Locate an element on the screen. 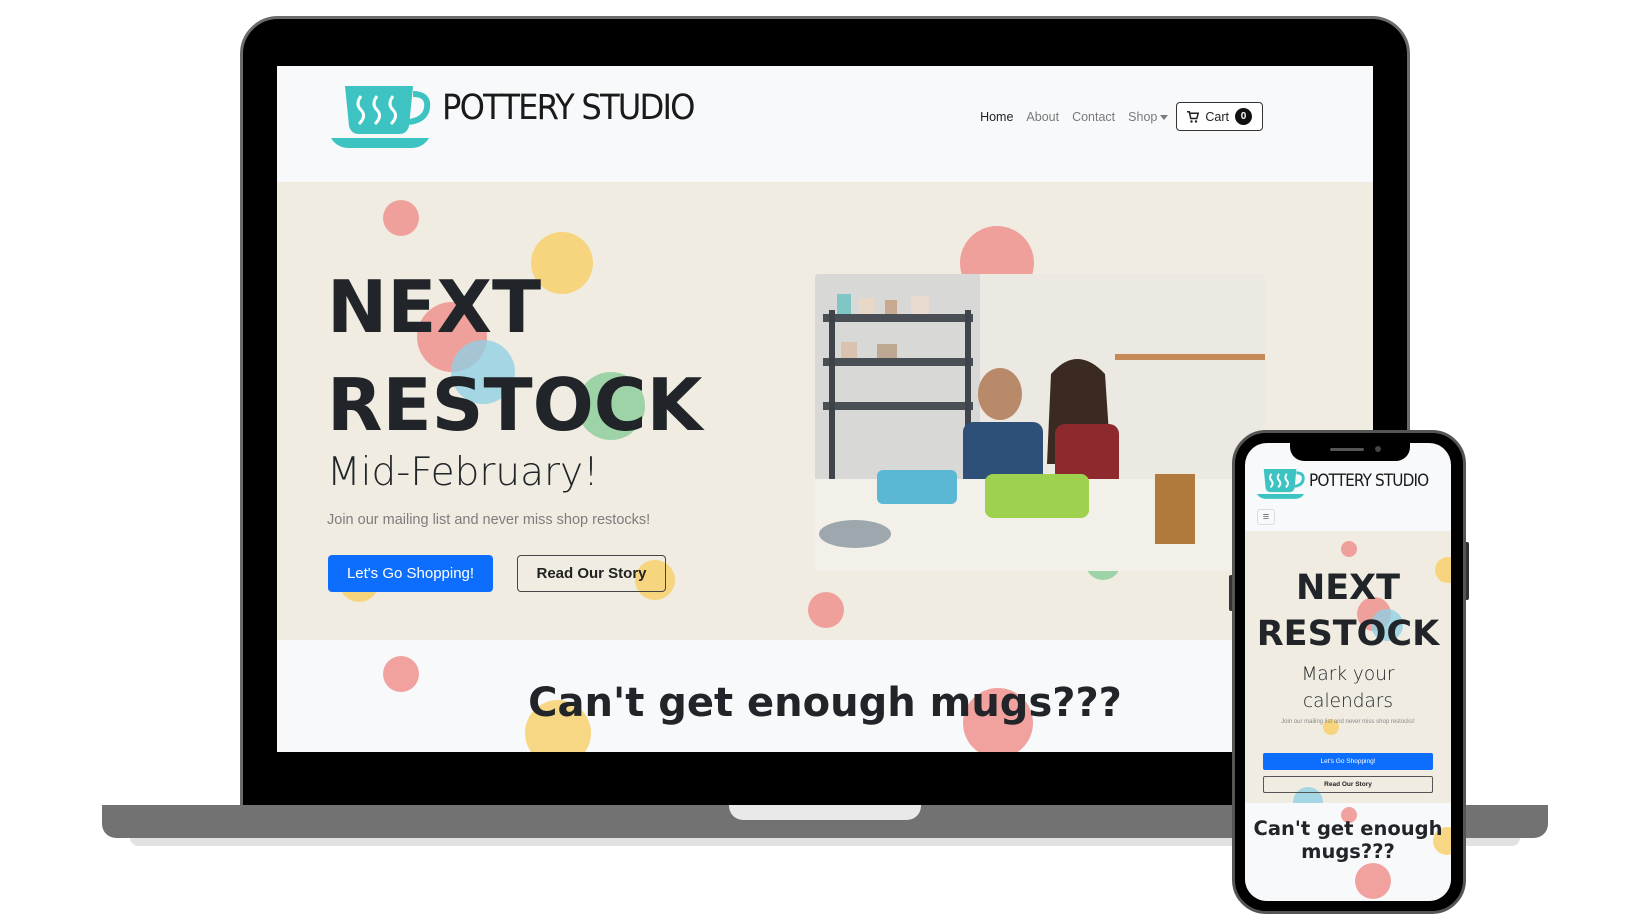 The image size is (1640, 924). mobile-brand-name: POTTERY STUDIO is located at coordinates (1369, 481).